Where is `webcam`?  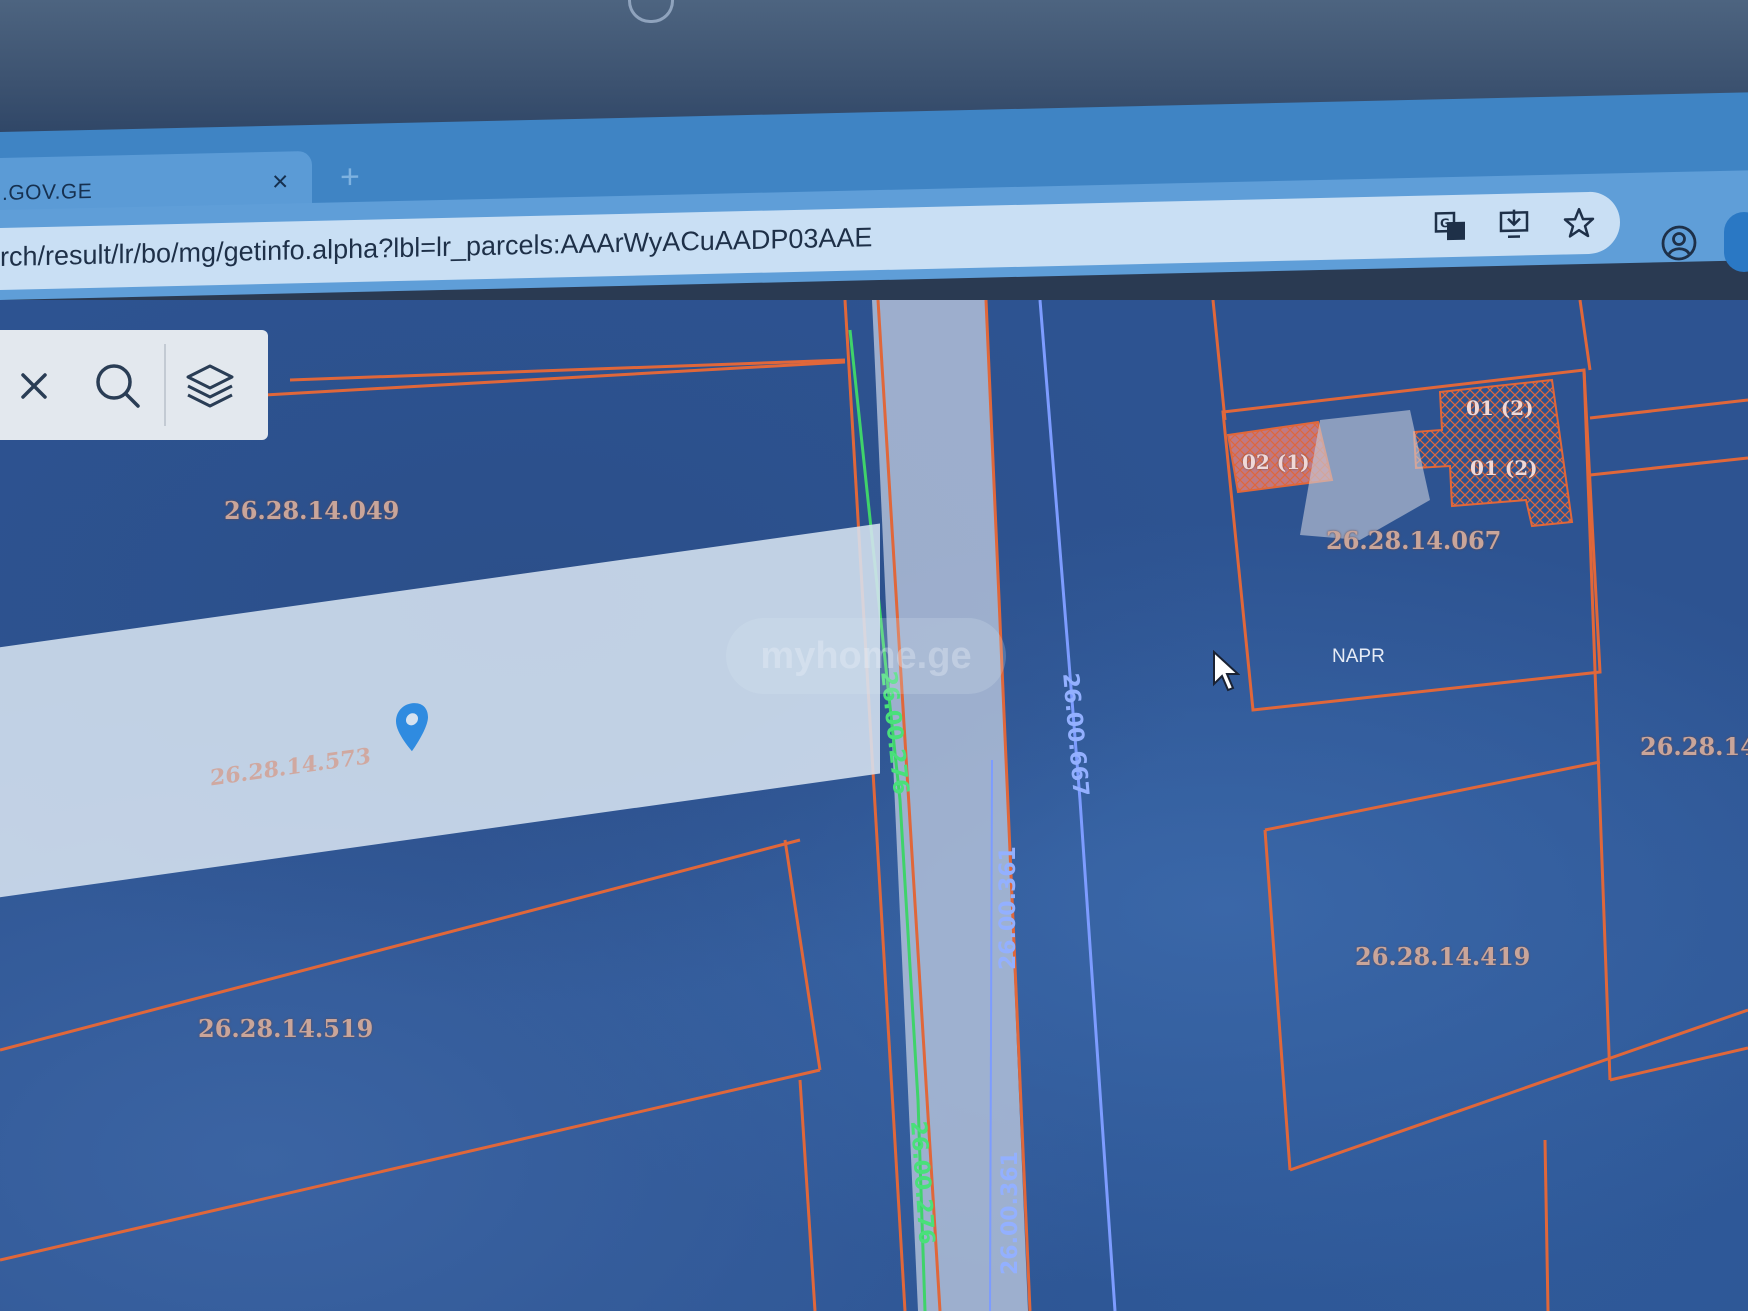
webcam is located at coordinates (651, 11).